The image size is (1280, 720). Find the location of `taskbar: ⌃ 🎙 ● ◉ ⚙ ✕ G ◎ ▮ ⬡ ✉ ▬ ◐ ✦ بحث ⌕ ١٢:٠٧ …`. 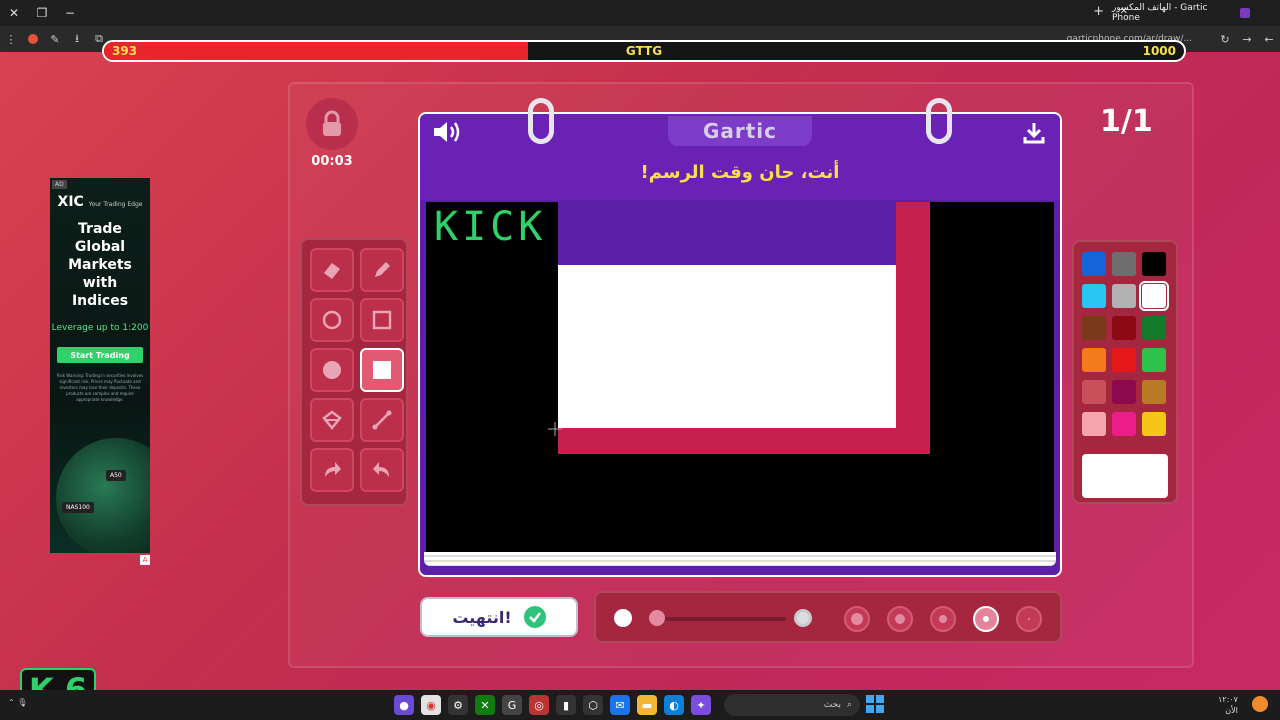

taskbar: ⌃ 🎙 ● ◉ ⚙ ✕ G ◎ ▮ ⬡ ✉ ▬ ◐ ✦ بحث ⌕ ١٢:٠٧ … is located at coordinates (640, 705).